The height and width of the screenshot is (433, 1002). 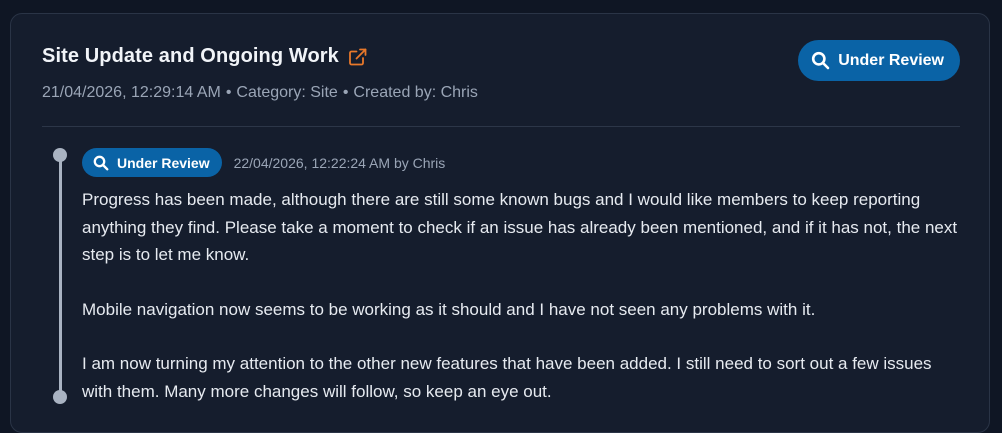 I want to click on entry-meta: 22/04/2026, 12:22:24 AM by Chris, so click(x=339, y=162).